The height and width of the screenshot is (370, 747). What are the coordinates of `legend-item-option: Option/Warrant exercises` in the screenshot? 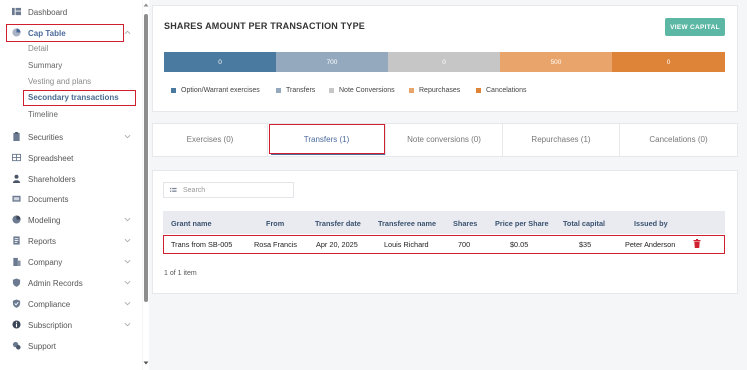 It's located at (215, 90).